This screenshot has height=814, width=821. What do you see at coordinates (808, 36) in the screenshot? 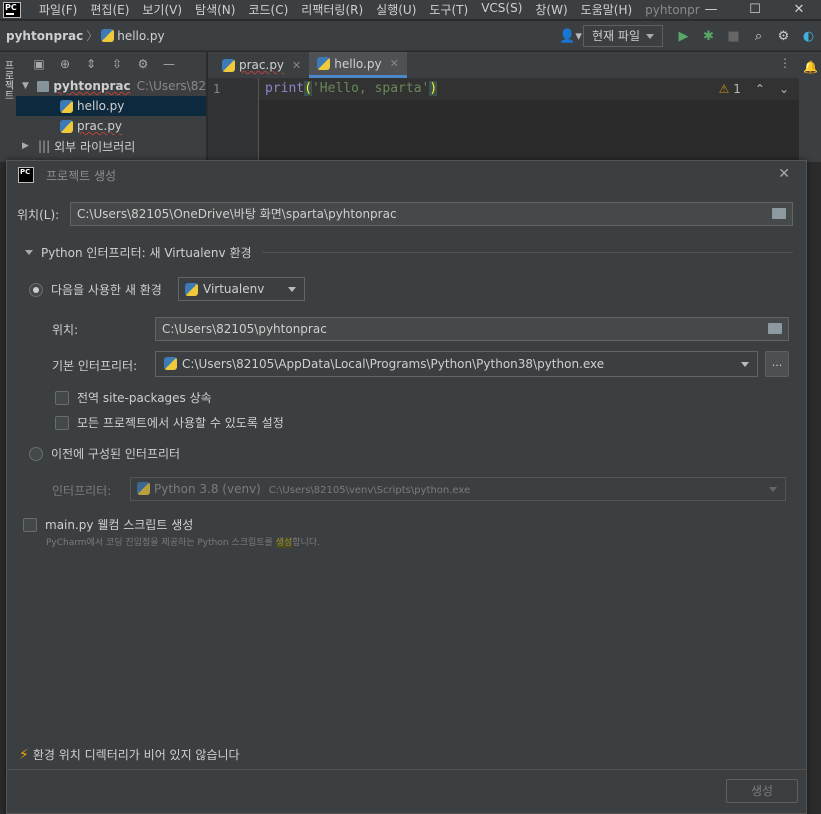
I see `plugin-logo-icon: ◐` at bounding box center [808, 36].